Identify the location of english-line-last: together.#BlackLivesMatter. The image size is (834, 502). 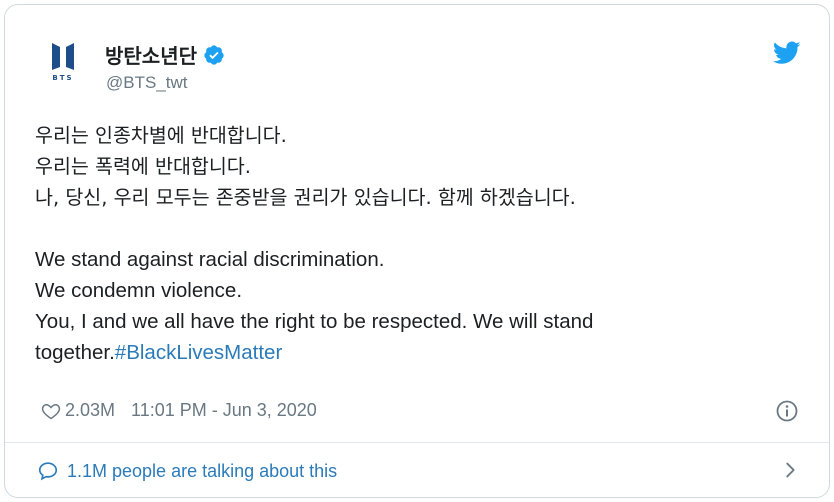
(420, 352).